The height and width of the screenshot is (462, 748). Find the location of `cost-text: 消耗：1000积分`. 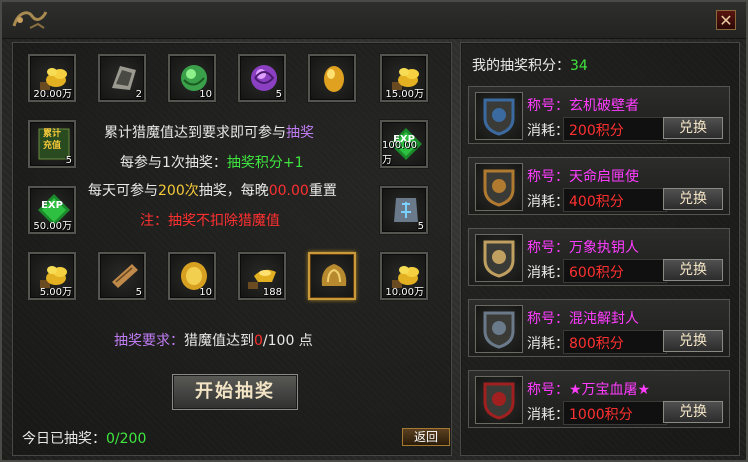

cost-text: 消耗：1000积分 is located at coordinates (580, 415).